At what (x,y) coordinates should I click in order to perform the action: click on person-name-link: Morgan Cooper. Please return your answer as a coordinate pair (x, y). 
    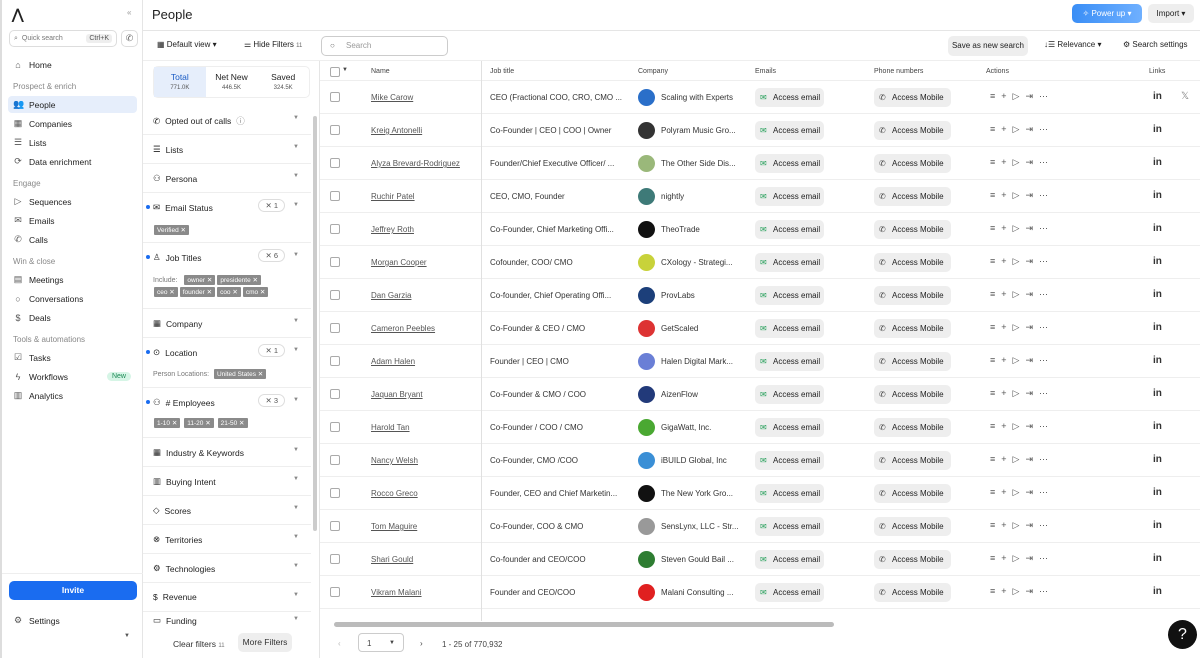
    Looking at the image, I should click on (399, 262).